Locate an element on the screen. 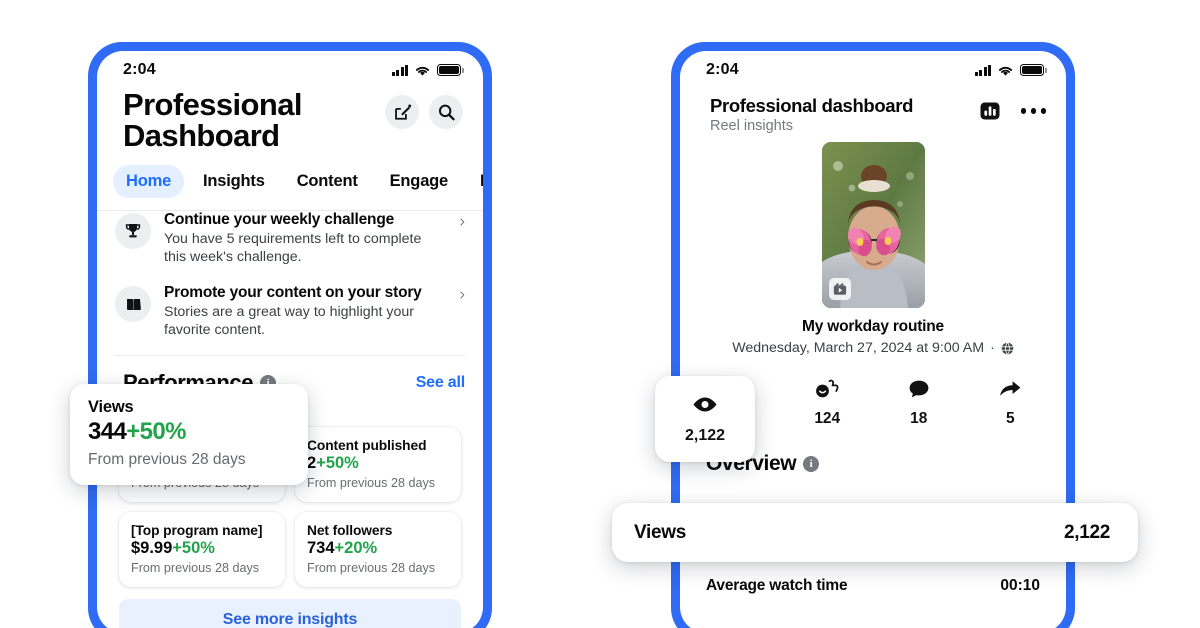 The image size is (1200, 628). callout-value-wrap: 344+50% is located at coordinates (189, 432).